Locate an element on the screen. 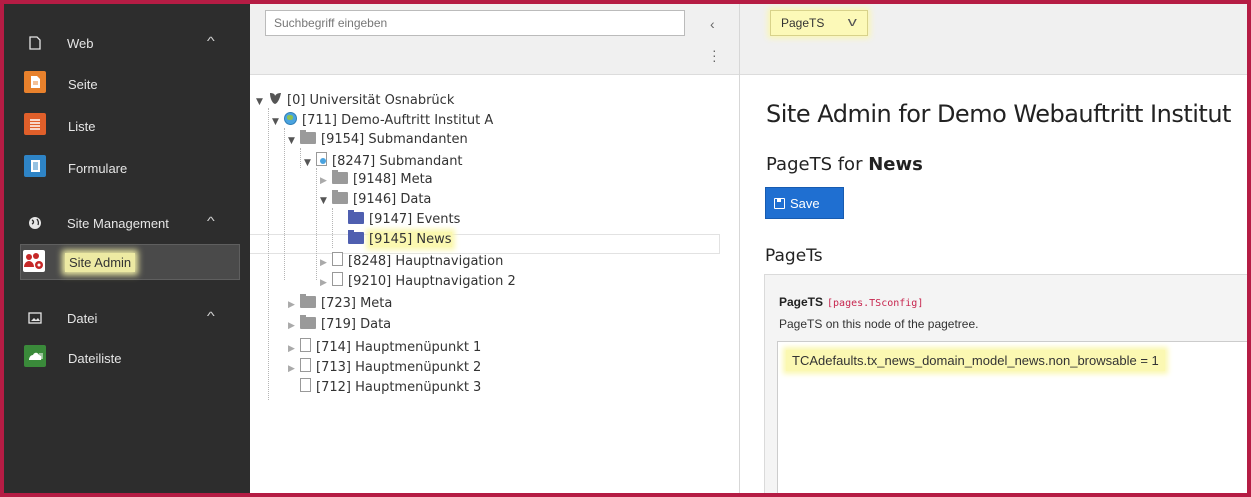 The image size is (1251, 497). menu-item-dateiliste: Dateiliste is located at coordinates (130, 358).